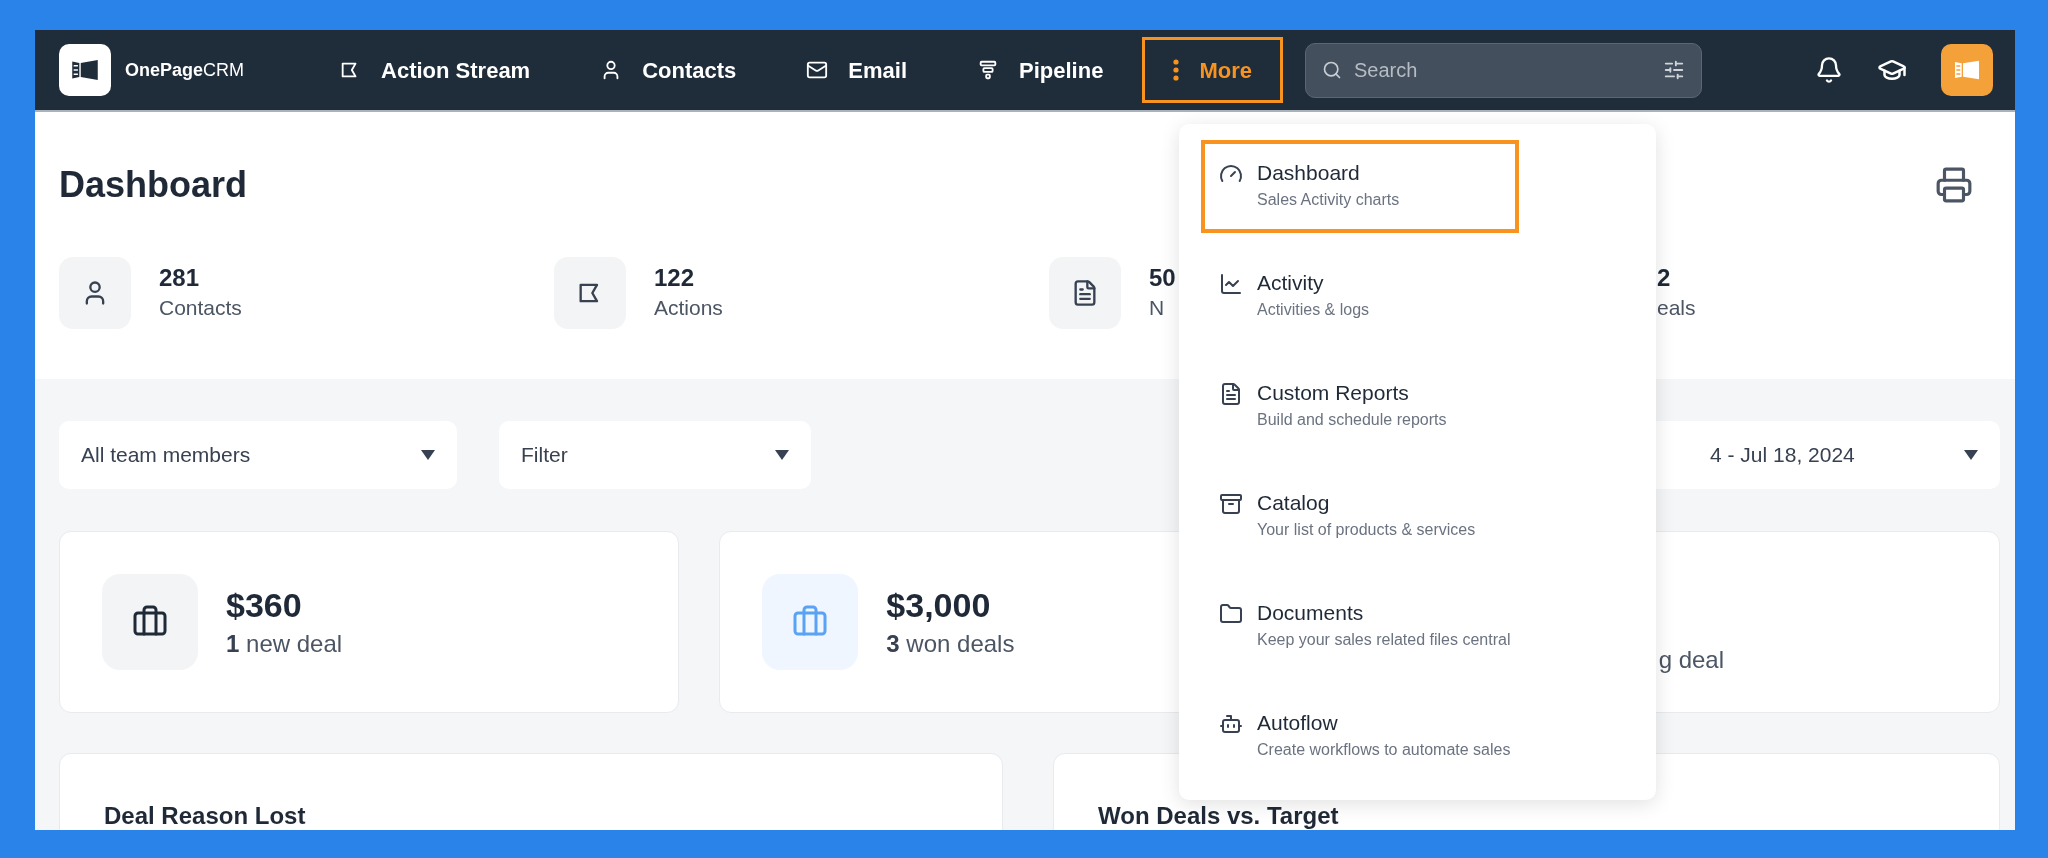 The width and height of the screenshot is (2048, 858). I want to click on print-icon, so click(1954, 185).